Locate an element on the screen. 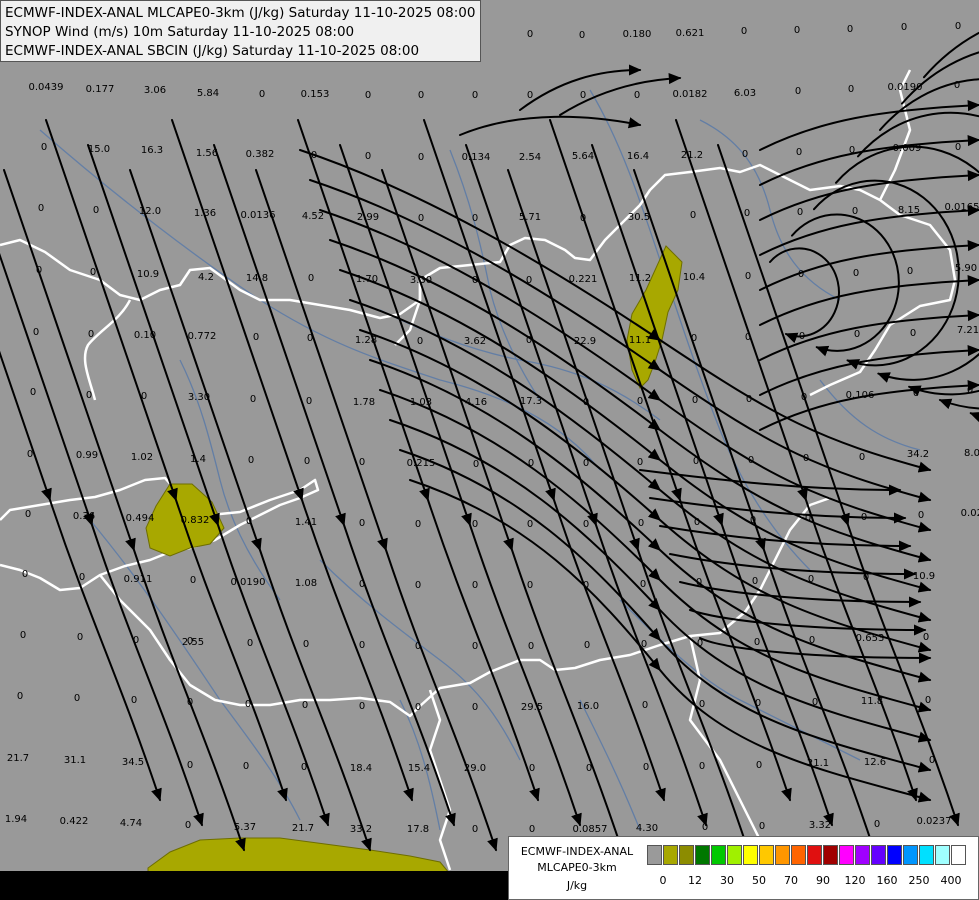  cin-value-label: 1.03 is located at coordinates (421, 402).